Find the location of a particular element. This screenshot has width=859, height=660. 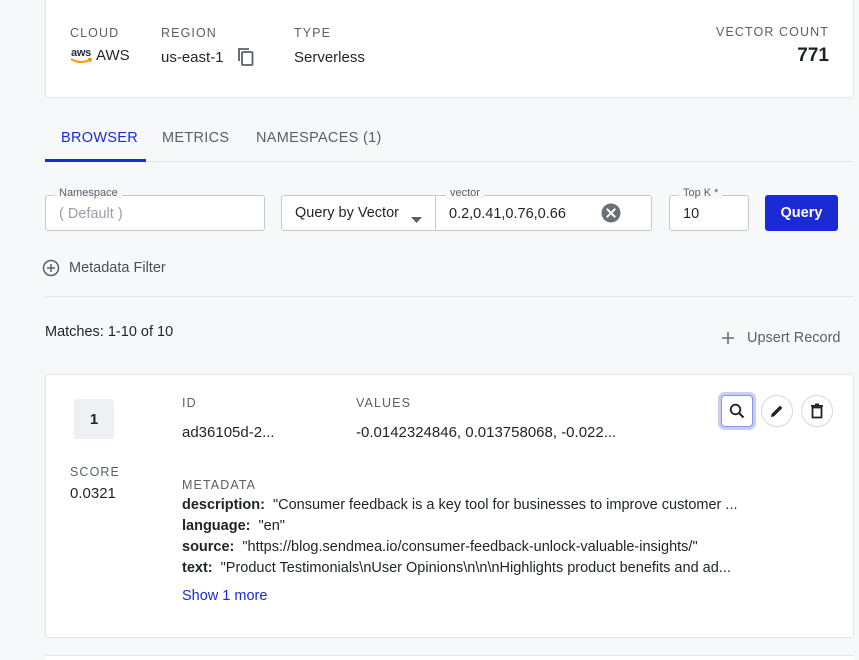

upsert-record-button: Upsert Record is located at coordinates (780, 338).